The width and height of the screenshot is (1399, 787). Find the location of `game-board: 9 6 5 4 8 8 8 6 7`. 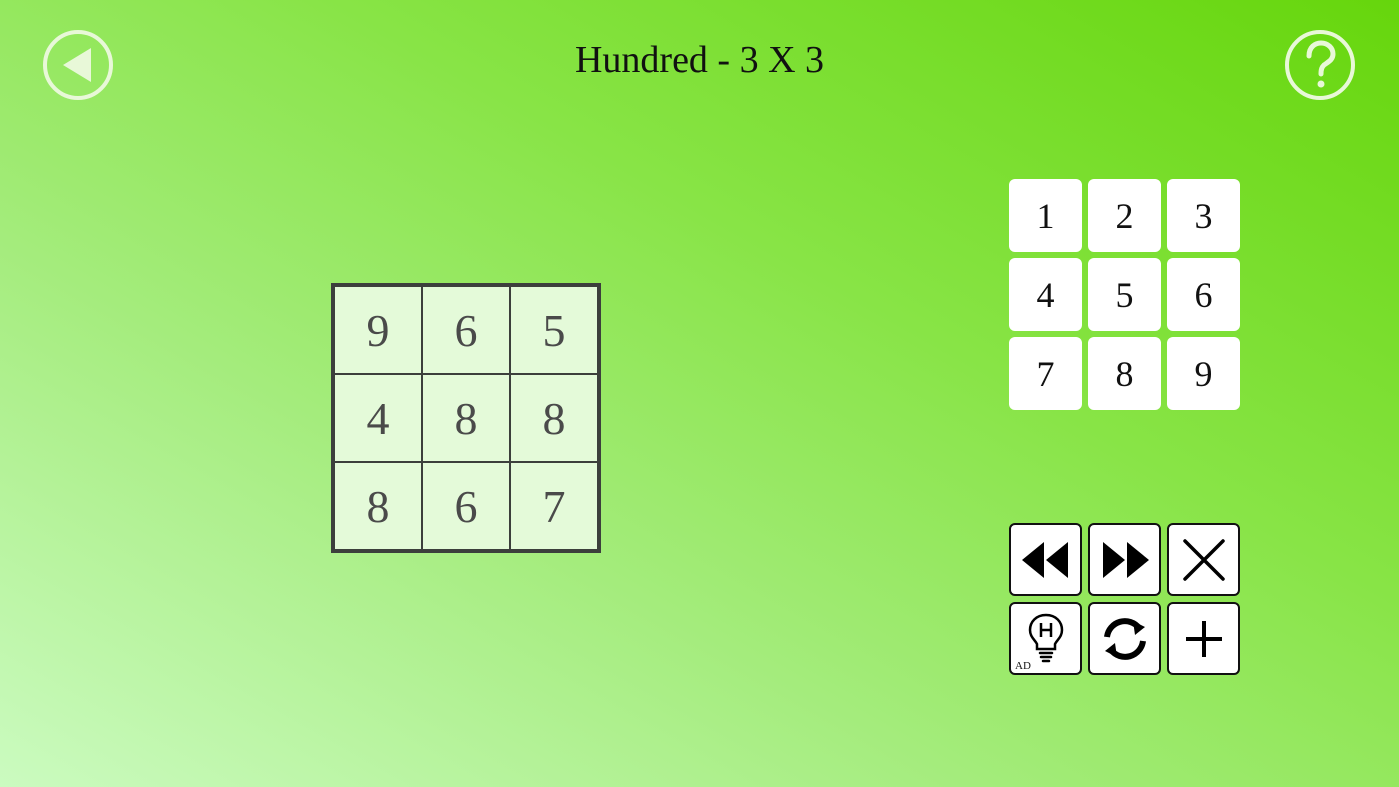

game-board: 9 6 5 4 8 8 8 6 7 is located at coordinates (466, 418).